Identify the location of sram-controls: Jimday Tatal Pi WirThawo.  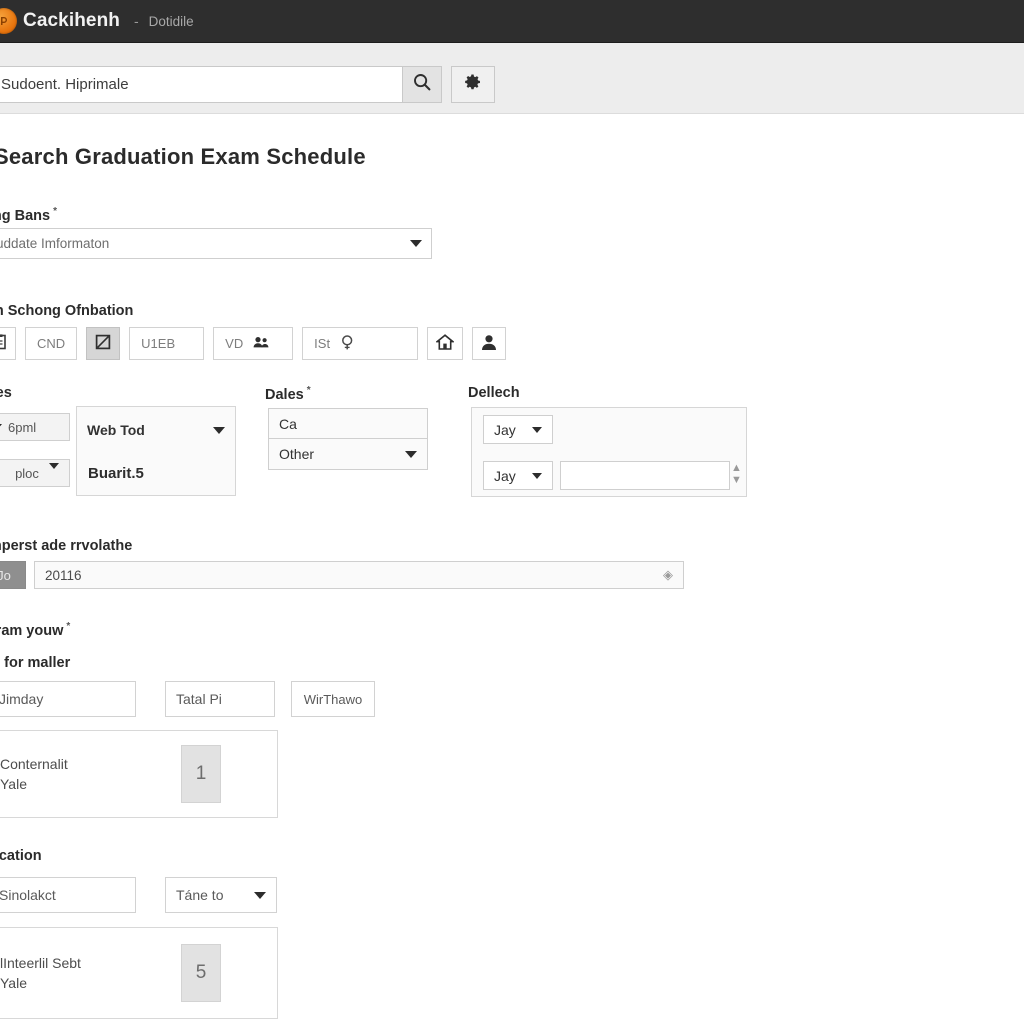
(187, 699).